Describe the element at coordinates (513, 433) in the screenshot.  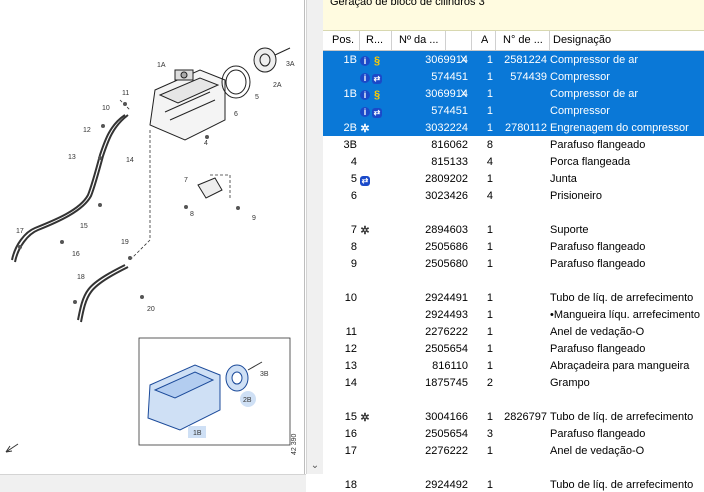
I see `table-row: 16 2505654 3 Parafuso flangeado` at that location.